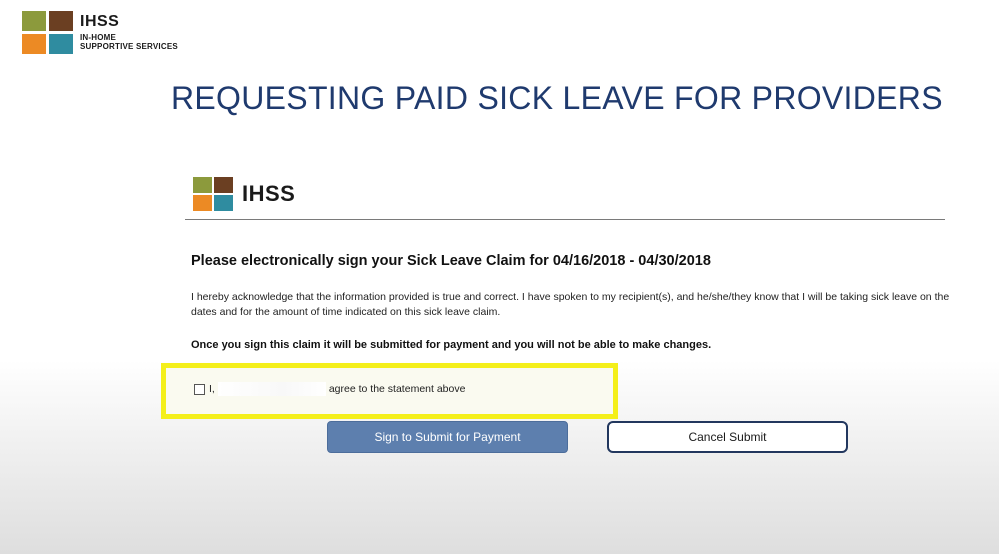 The width and height of the screenshot is (999, 554). Describe the element at coordinates (397, 389) in the screenshot. I see `agree-statement: agree to the statement above` at that location.